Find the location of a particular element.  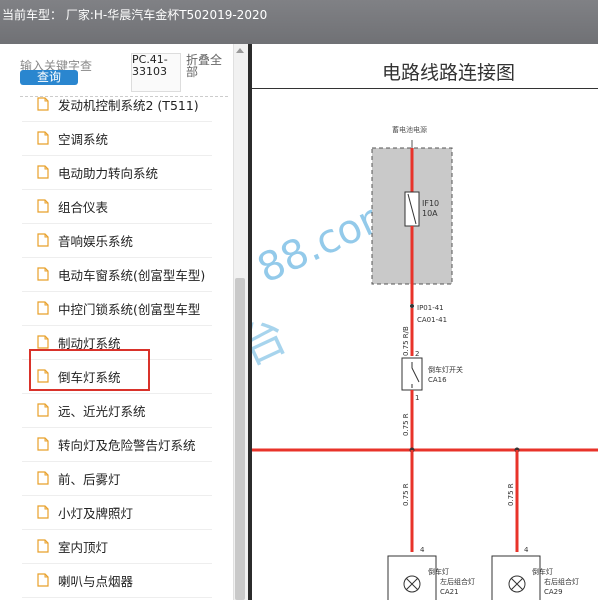

tree-item: 远、近光灯系统 is located at coordinates (91, 410).